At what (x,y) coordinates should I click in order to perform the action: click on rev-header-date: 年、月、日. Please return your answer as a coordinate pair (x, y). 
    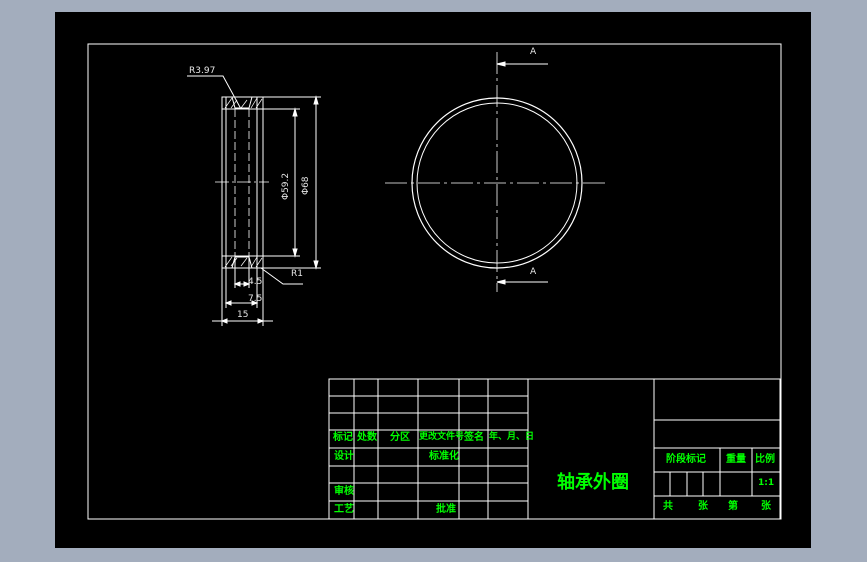
    Looking at the image, I should click on (512, 437).